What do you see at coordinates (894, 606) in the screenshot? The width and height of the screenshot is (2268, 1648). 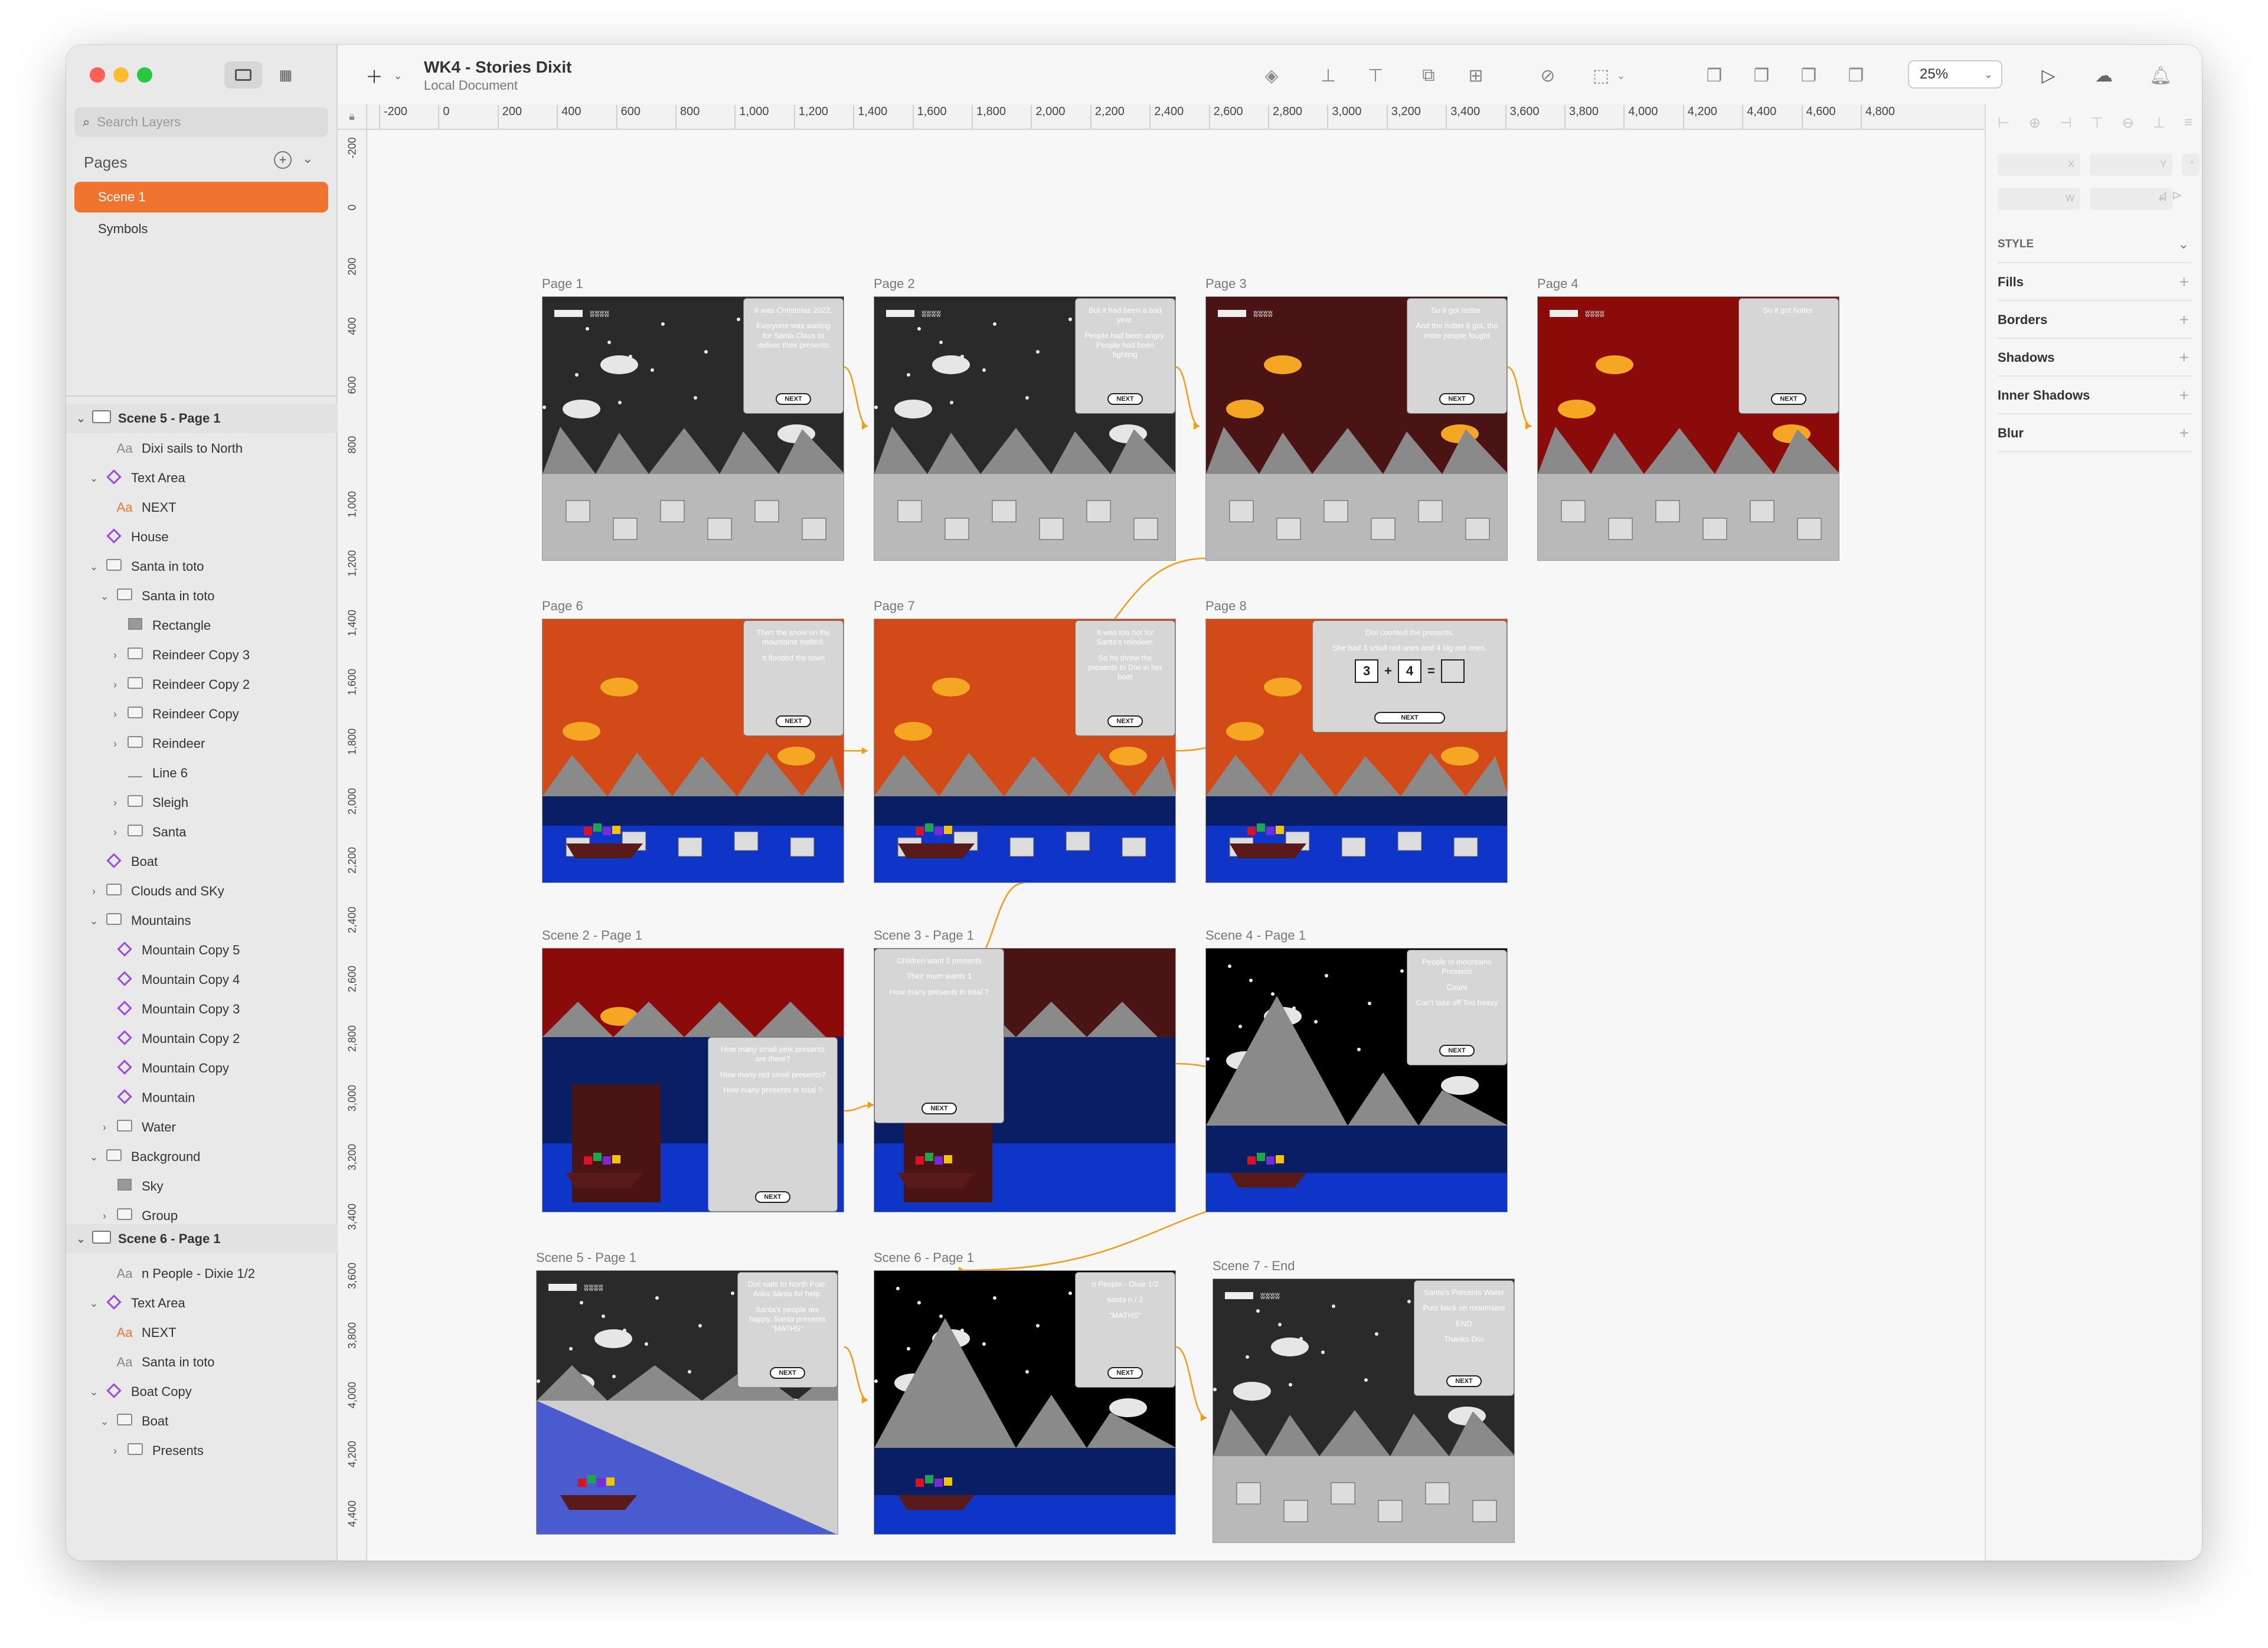 I see `artboard-title: Page 7` at bounding box center [894, 606].